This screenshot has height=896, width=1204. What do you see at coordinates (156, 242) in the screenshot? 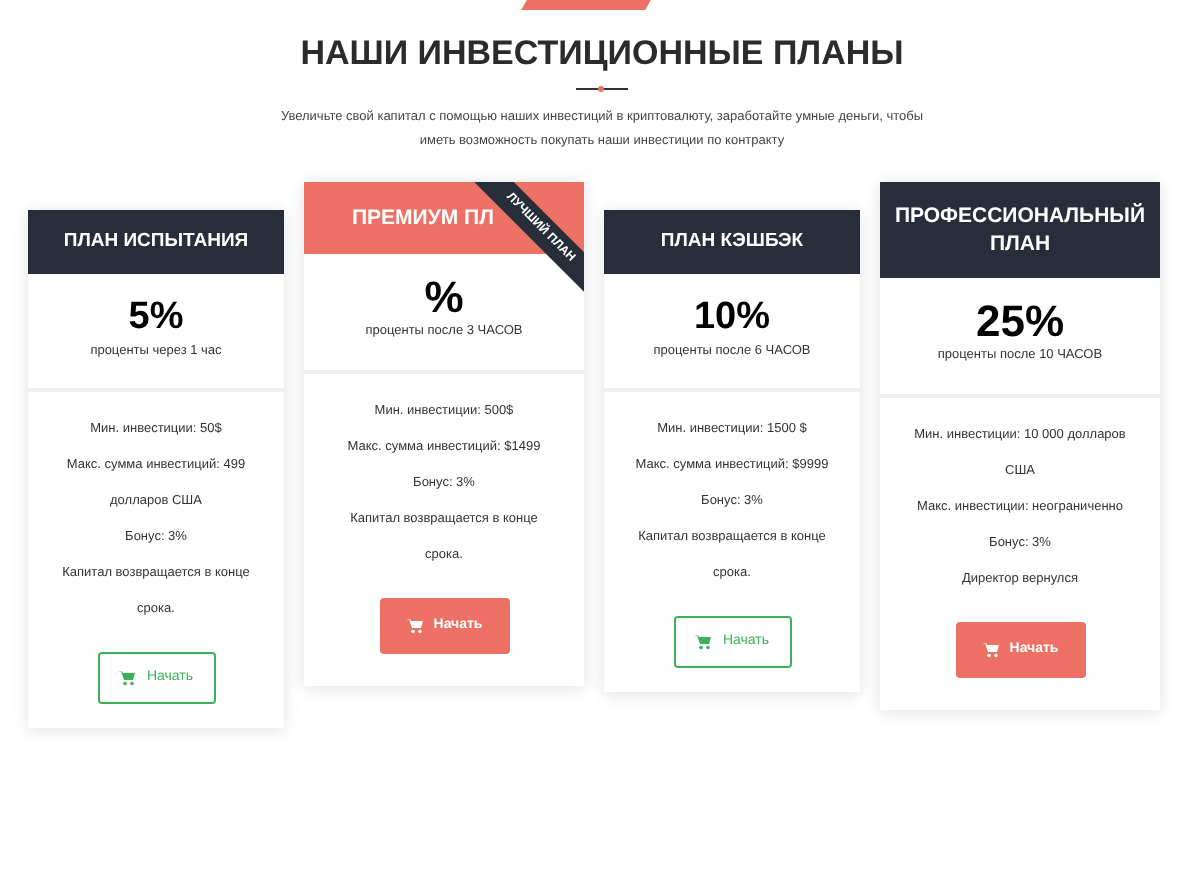
I see `plan-title: ПЛАН ИСПЫТАНИЯ` at bounding box center [156, 242].